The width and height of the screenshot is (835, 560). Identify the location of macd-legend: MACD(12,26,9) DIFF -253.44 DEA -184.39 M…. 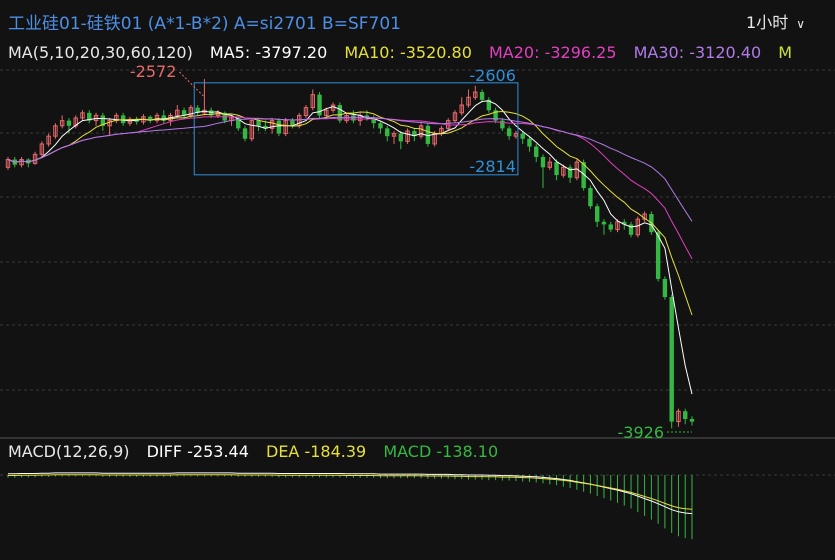
(259, 451).